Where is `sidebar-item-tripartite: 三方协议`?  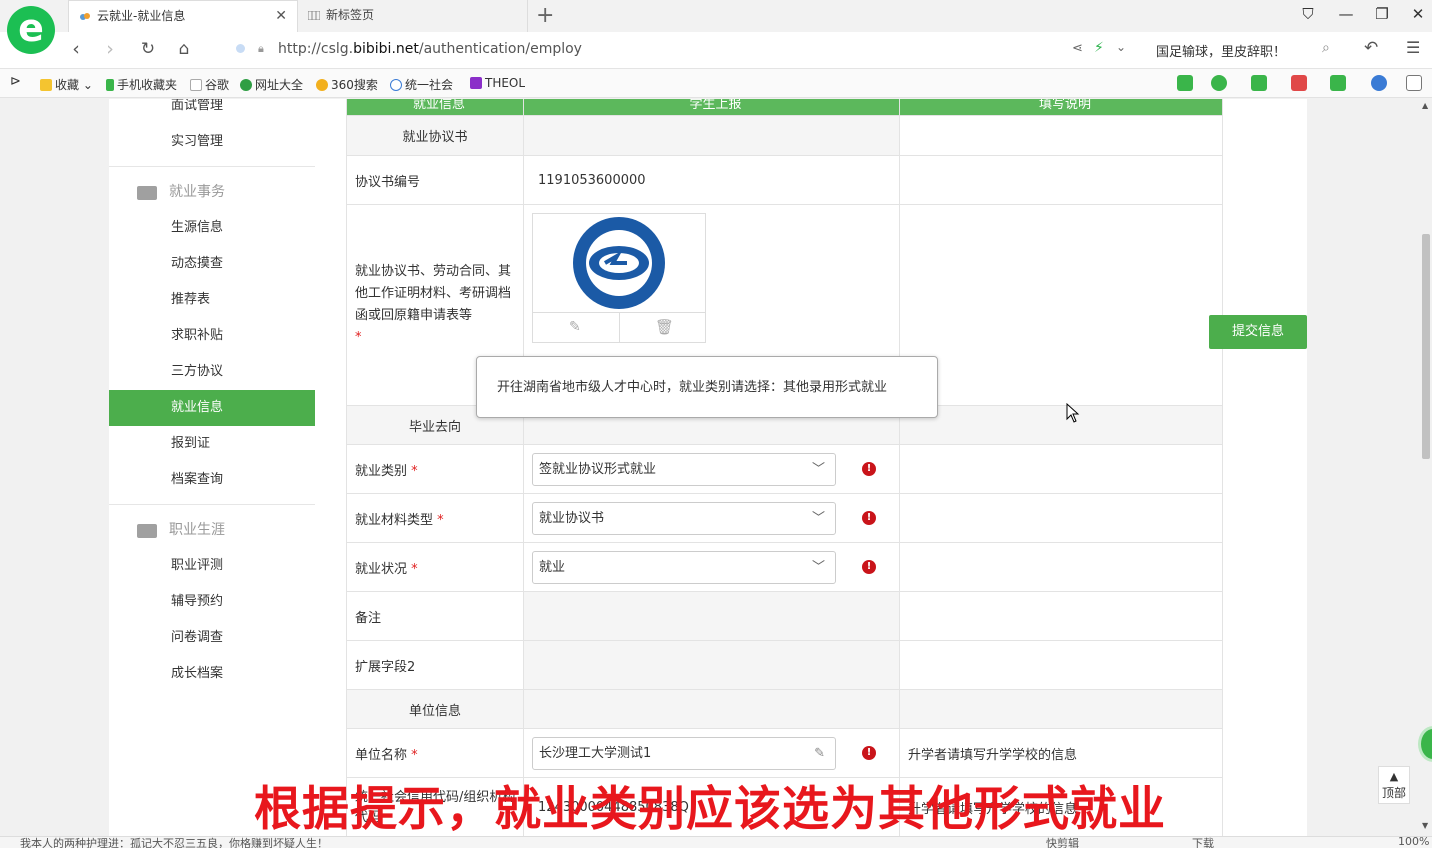 sidebar-item-tripartite: 三方协议 is located at coordinates (212, 372).